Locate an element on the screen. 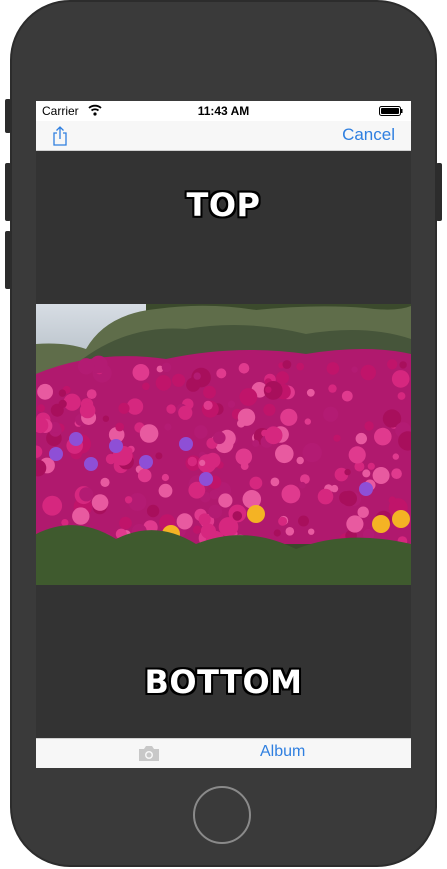  battery-icon is located at coordinates (391, 111).